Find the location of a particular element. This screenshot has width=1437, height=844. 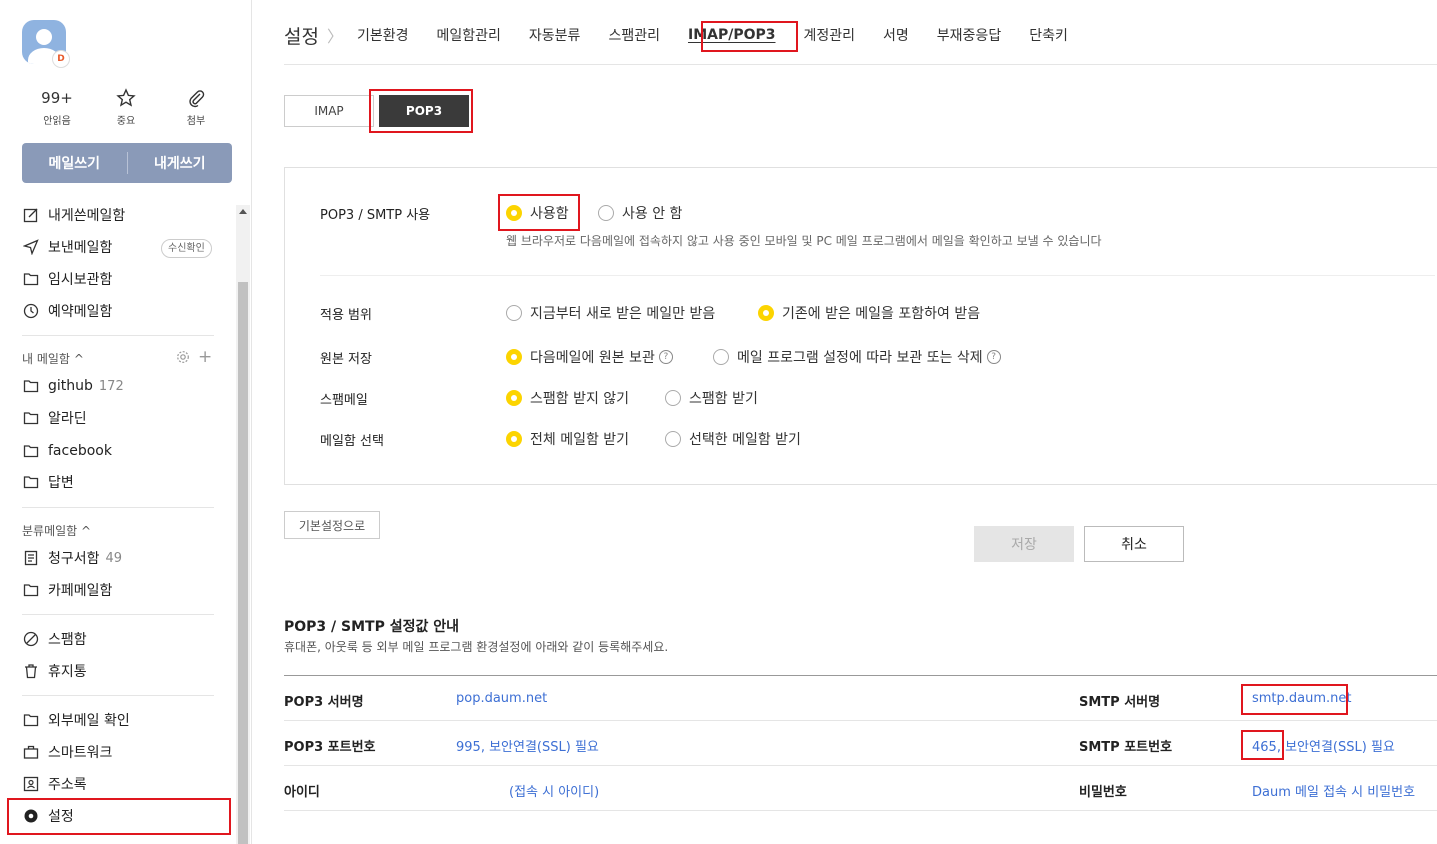

scope-include-existing-radio: 기존에 받은 메일을 포함하여 받음 is located at coordinates (869, 313).